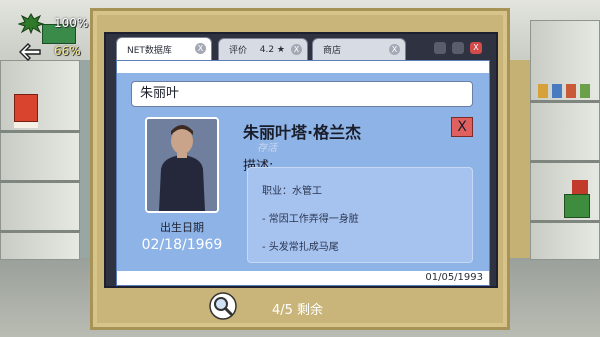 The height and width of the screenshot is (337, 600). Describe the element at coordinates (238, 51) in the screenshot. I see `tab-label: 评价` at that location.